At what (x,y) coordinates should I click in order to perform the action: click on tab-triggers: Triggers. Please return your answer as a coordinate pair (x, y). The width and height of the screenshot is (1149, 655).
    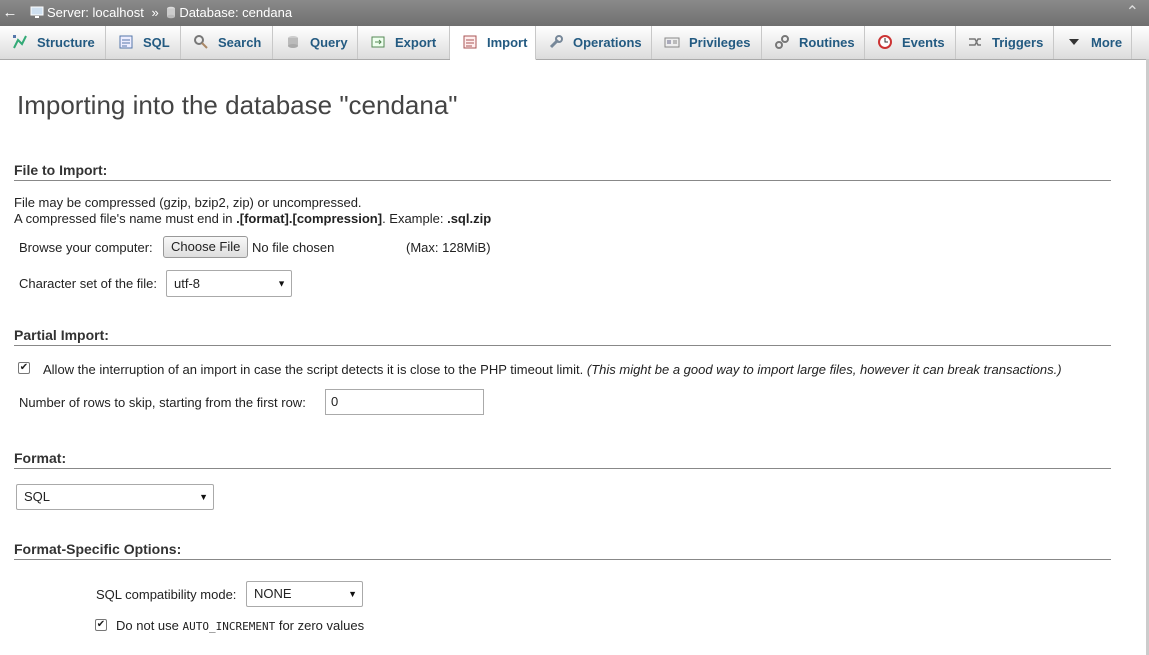
    Looking at the image, I should click on (1004, 42).